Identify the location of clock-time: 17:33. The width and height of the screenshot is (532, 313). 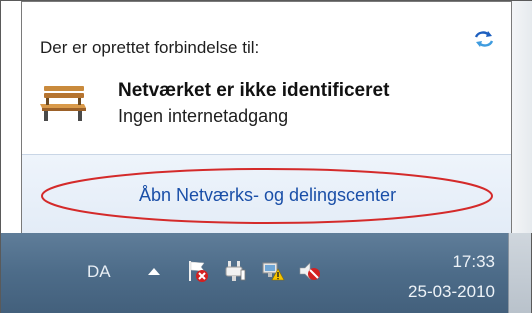
(473, 261).